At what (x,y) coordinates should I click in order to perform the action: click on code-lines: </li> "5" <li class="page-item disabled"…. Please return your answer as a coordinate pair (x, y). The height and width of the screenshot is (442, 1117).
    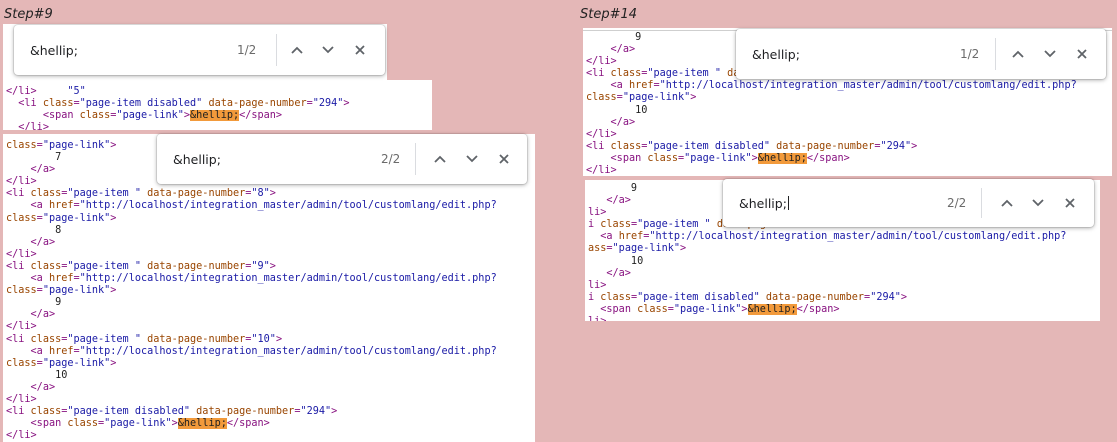
    Looking at the image, I should click on (178, 108).